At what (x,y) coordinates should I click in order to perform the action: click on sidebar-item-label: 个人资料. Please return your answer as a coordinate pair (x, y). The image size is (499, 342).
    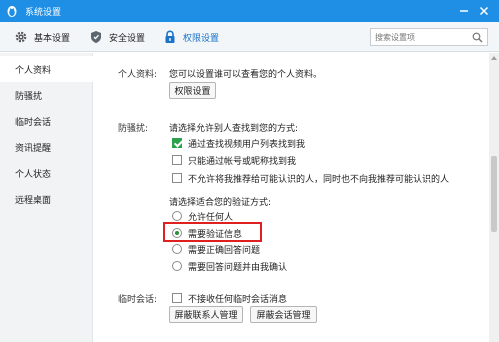
    Looking at the image, I should click on (33, 70).